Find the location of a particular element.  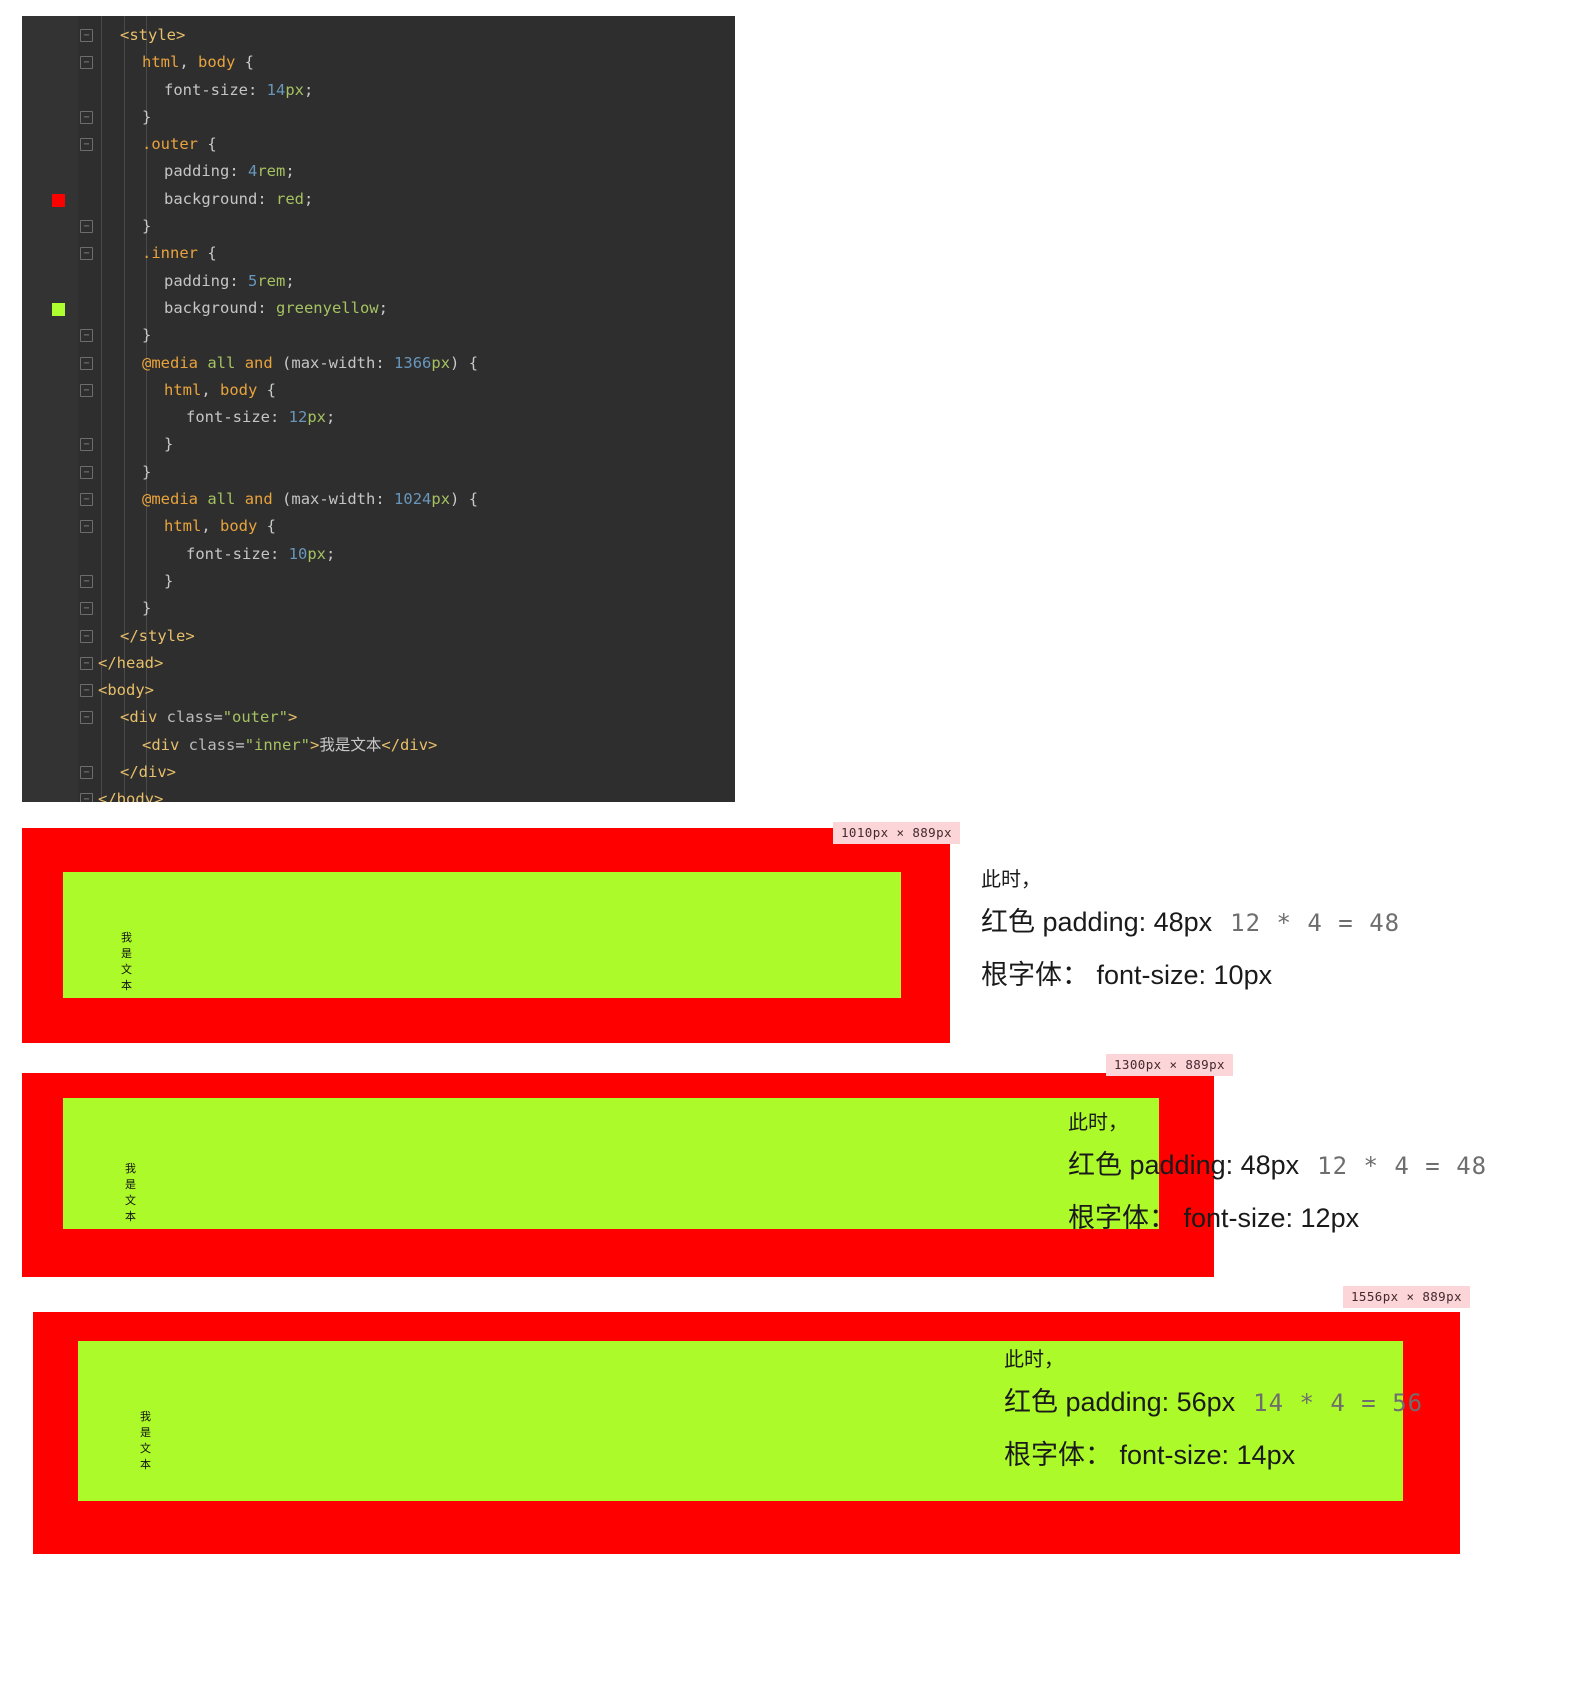

code-line: − </body> is located at coordinates (378, 794).